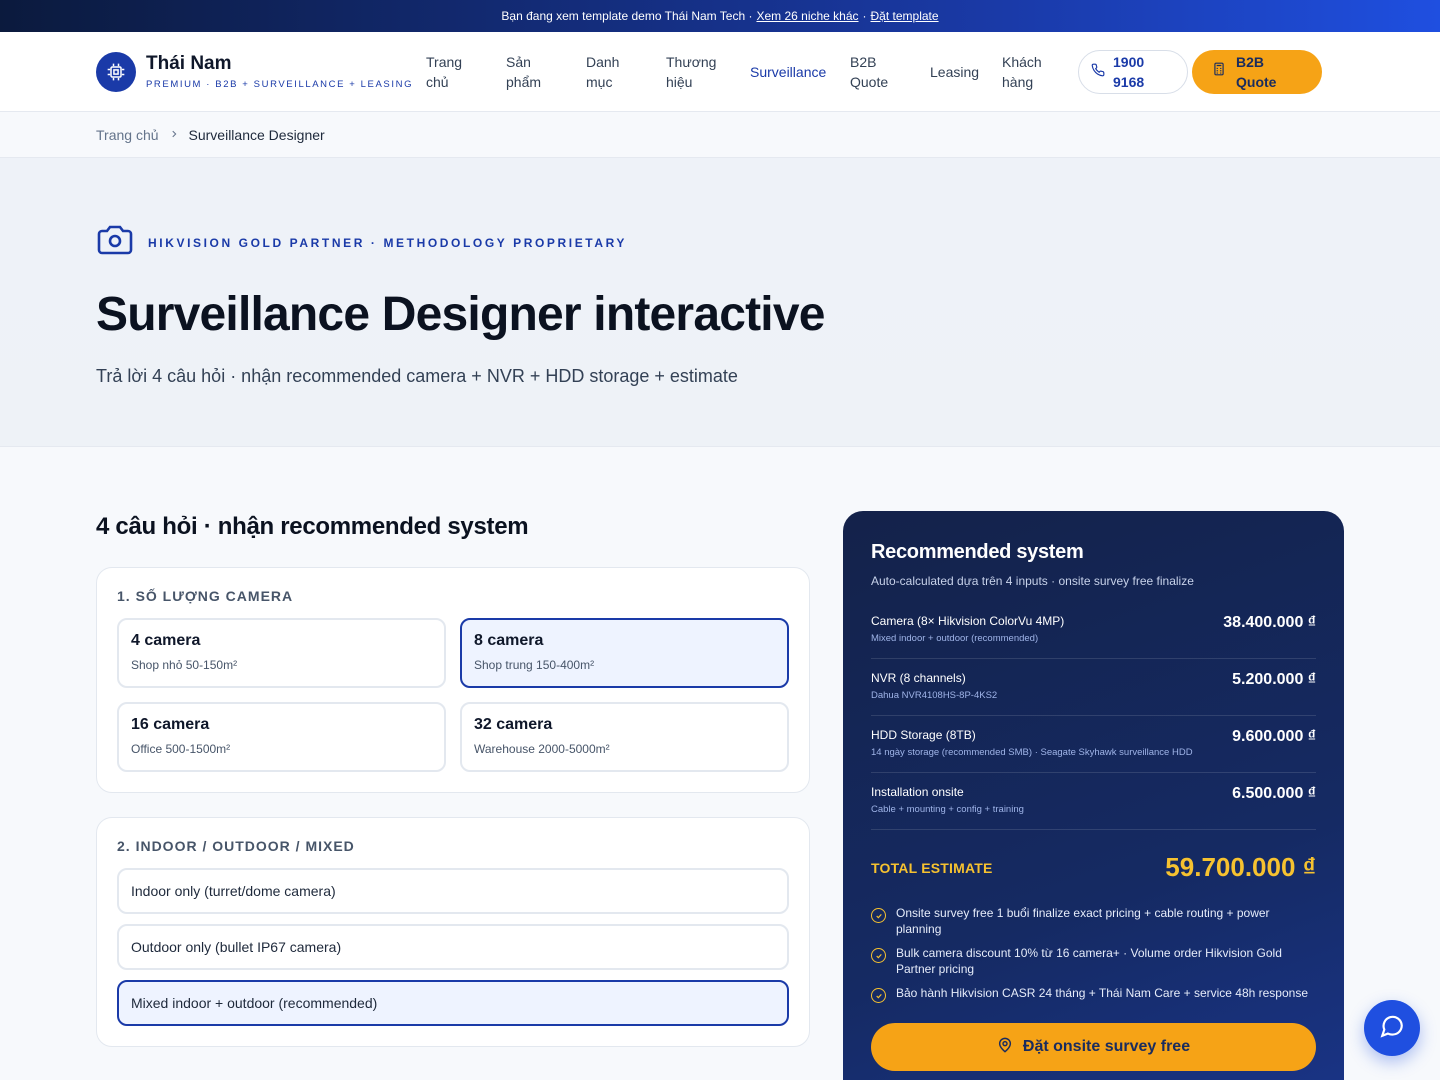 Image resolution: width=1440 pixels, height=1080 pixels. Describe the element at coordinates (934, 695) in the screenshot. I see `line-item-note: Dahua NVR4108HS-8P-4KS2` at that location.